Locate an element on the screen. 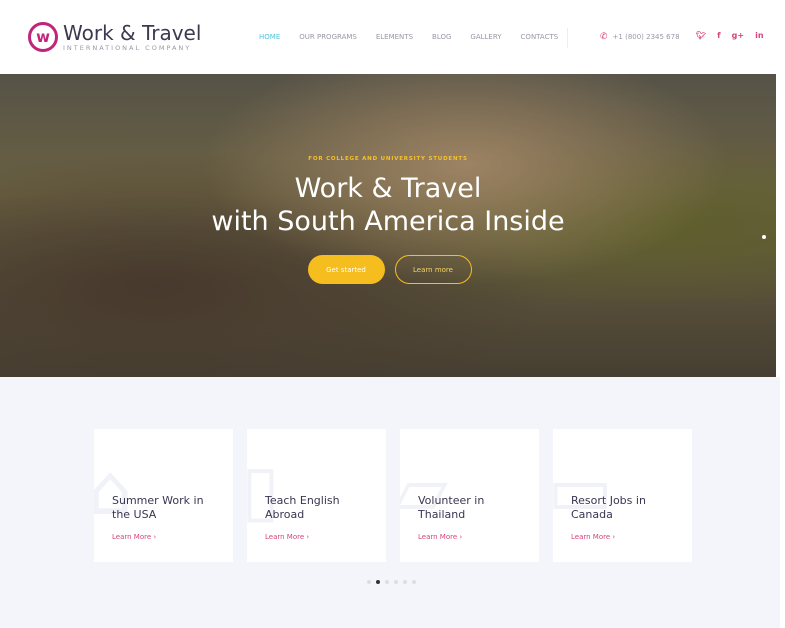 The height and width of the screenshot is (628, 785). social-links: 🐦︎ f g+ in is located at coordinates (730, 35).